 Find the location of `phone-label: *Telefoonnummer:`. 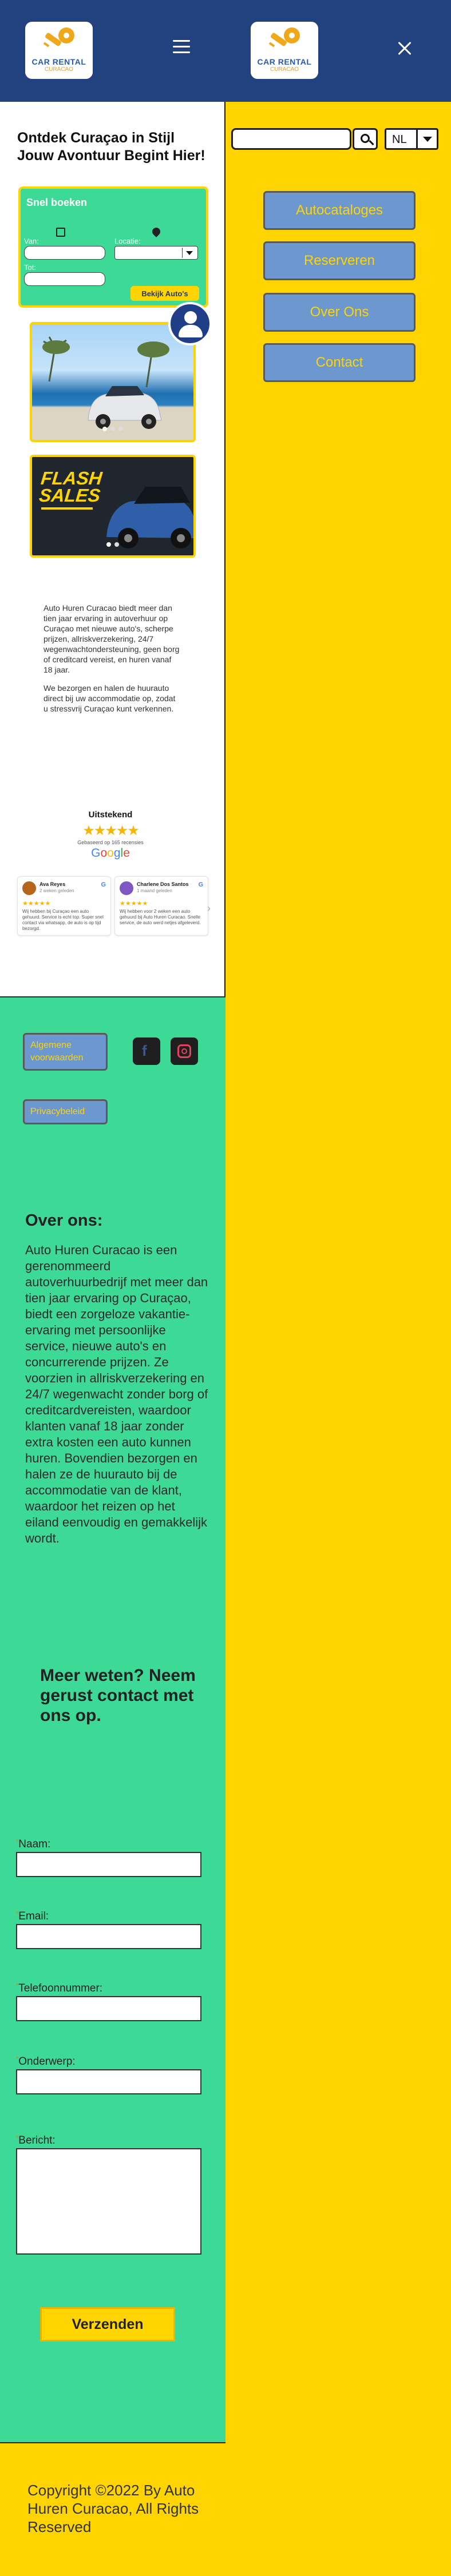

phone-label: *Telefoonnummer: is located at coordinates (59, 1989).